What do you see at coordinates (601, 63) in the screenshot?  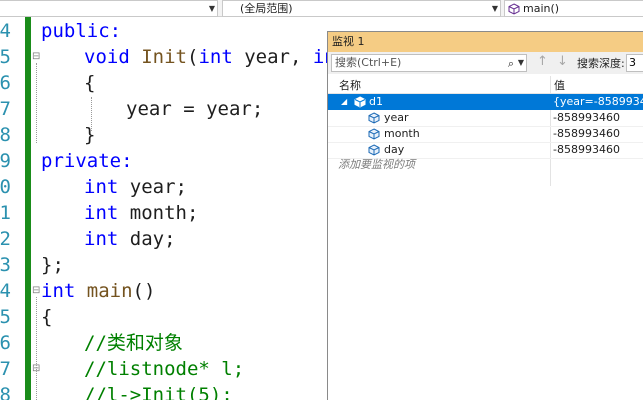 I see `search-depth-label: 搜索深度:` at bounding box center [601, 63].